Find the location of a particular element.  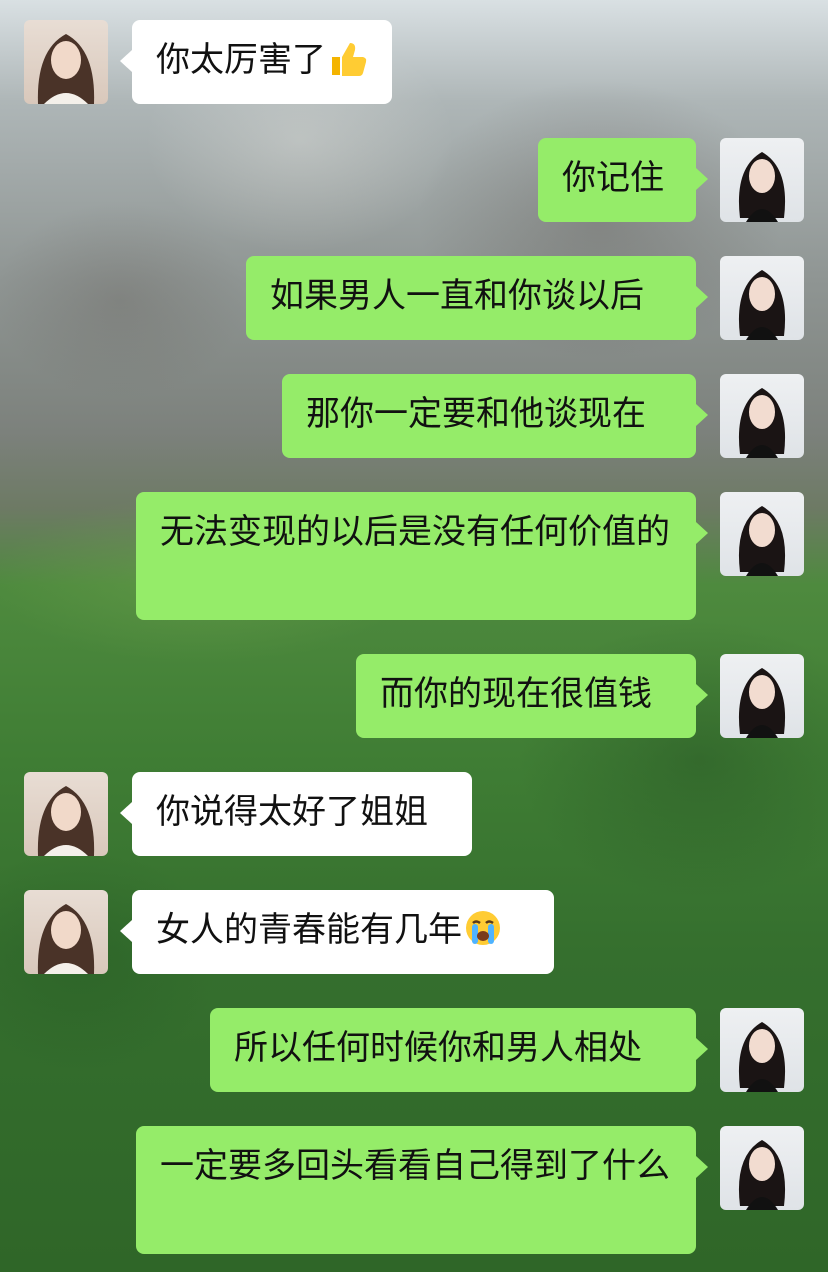

message-bubble-incoming: 女人的青春能有几年 is located at coordinates (337, 932).